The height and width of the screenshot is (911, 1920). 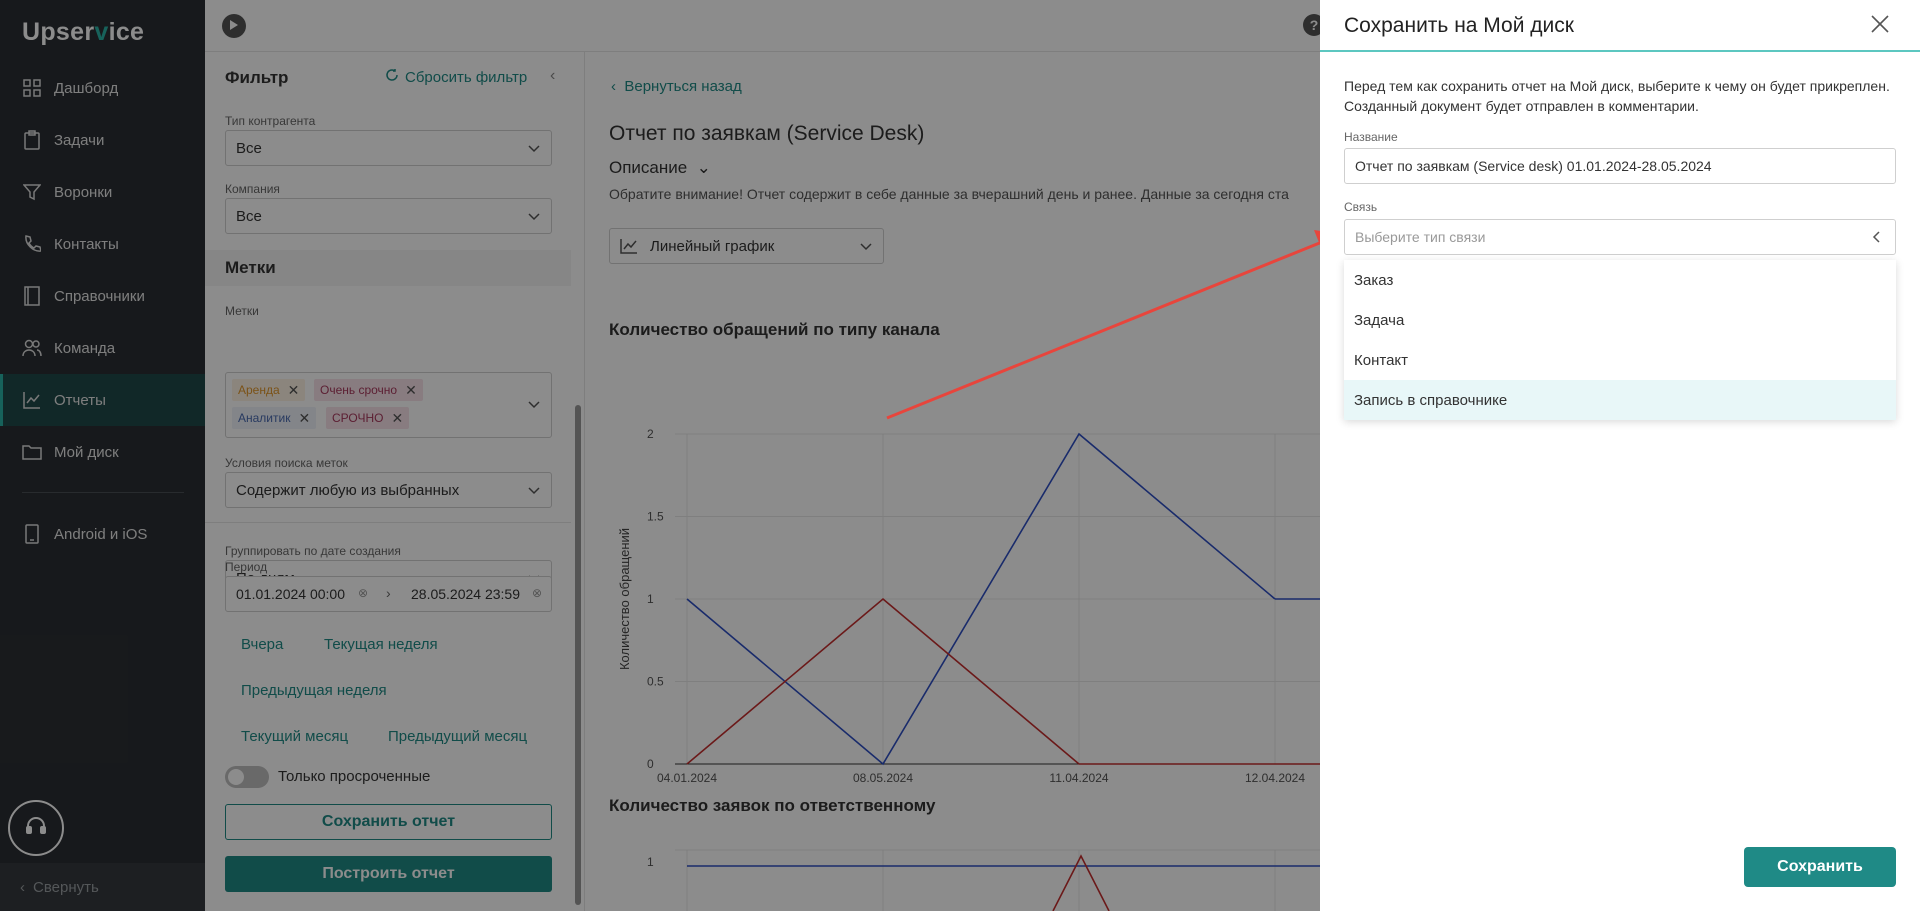 I want to click on chevron-left-icon, so click(x=1877, y=238).